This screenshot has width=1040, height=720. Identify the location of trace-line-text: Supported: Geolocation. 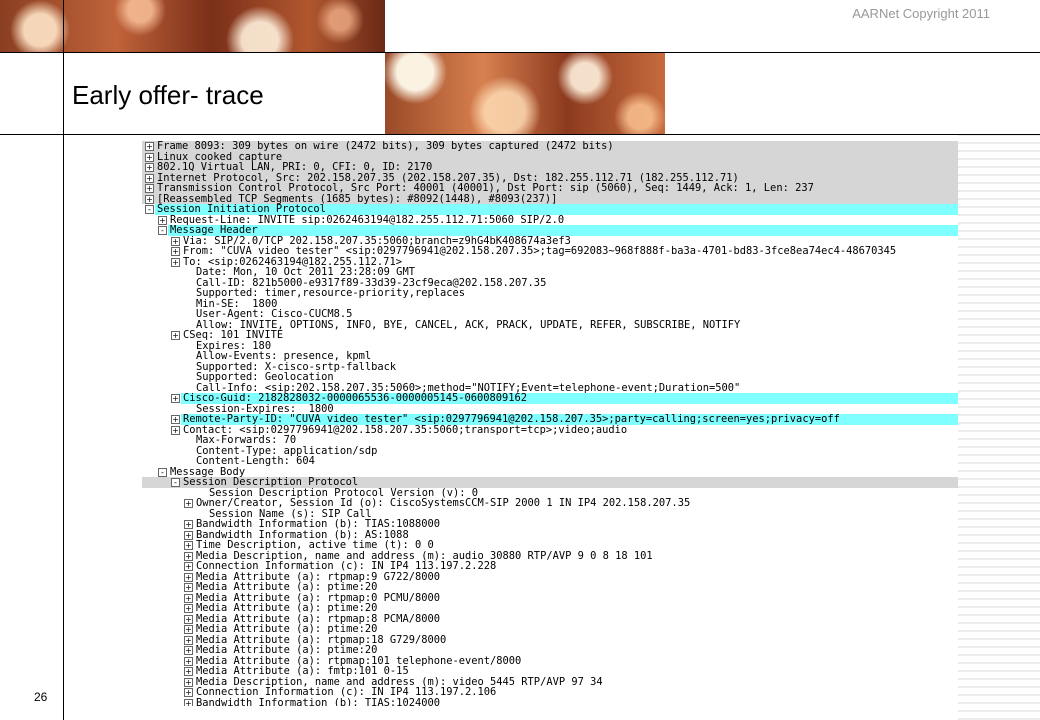
(265, 377).